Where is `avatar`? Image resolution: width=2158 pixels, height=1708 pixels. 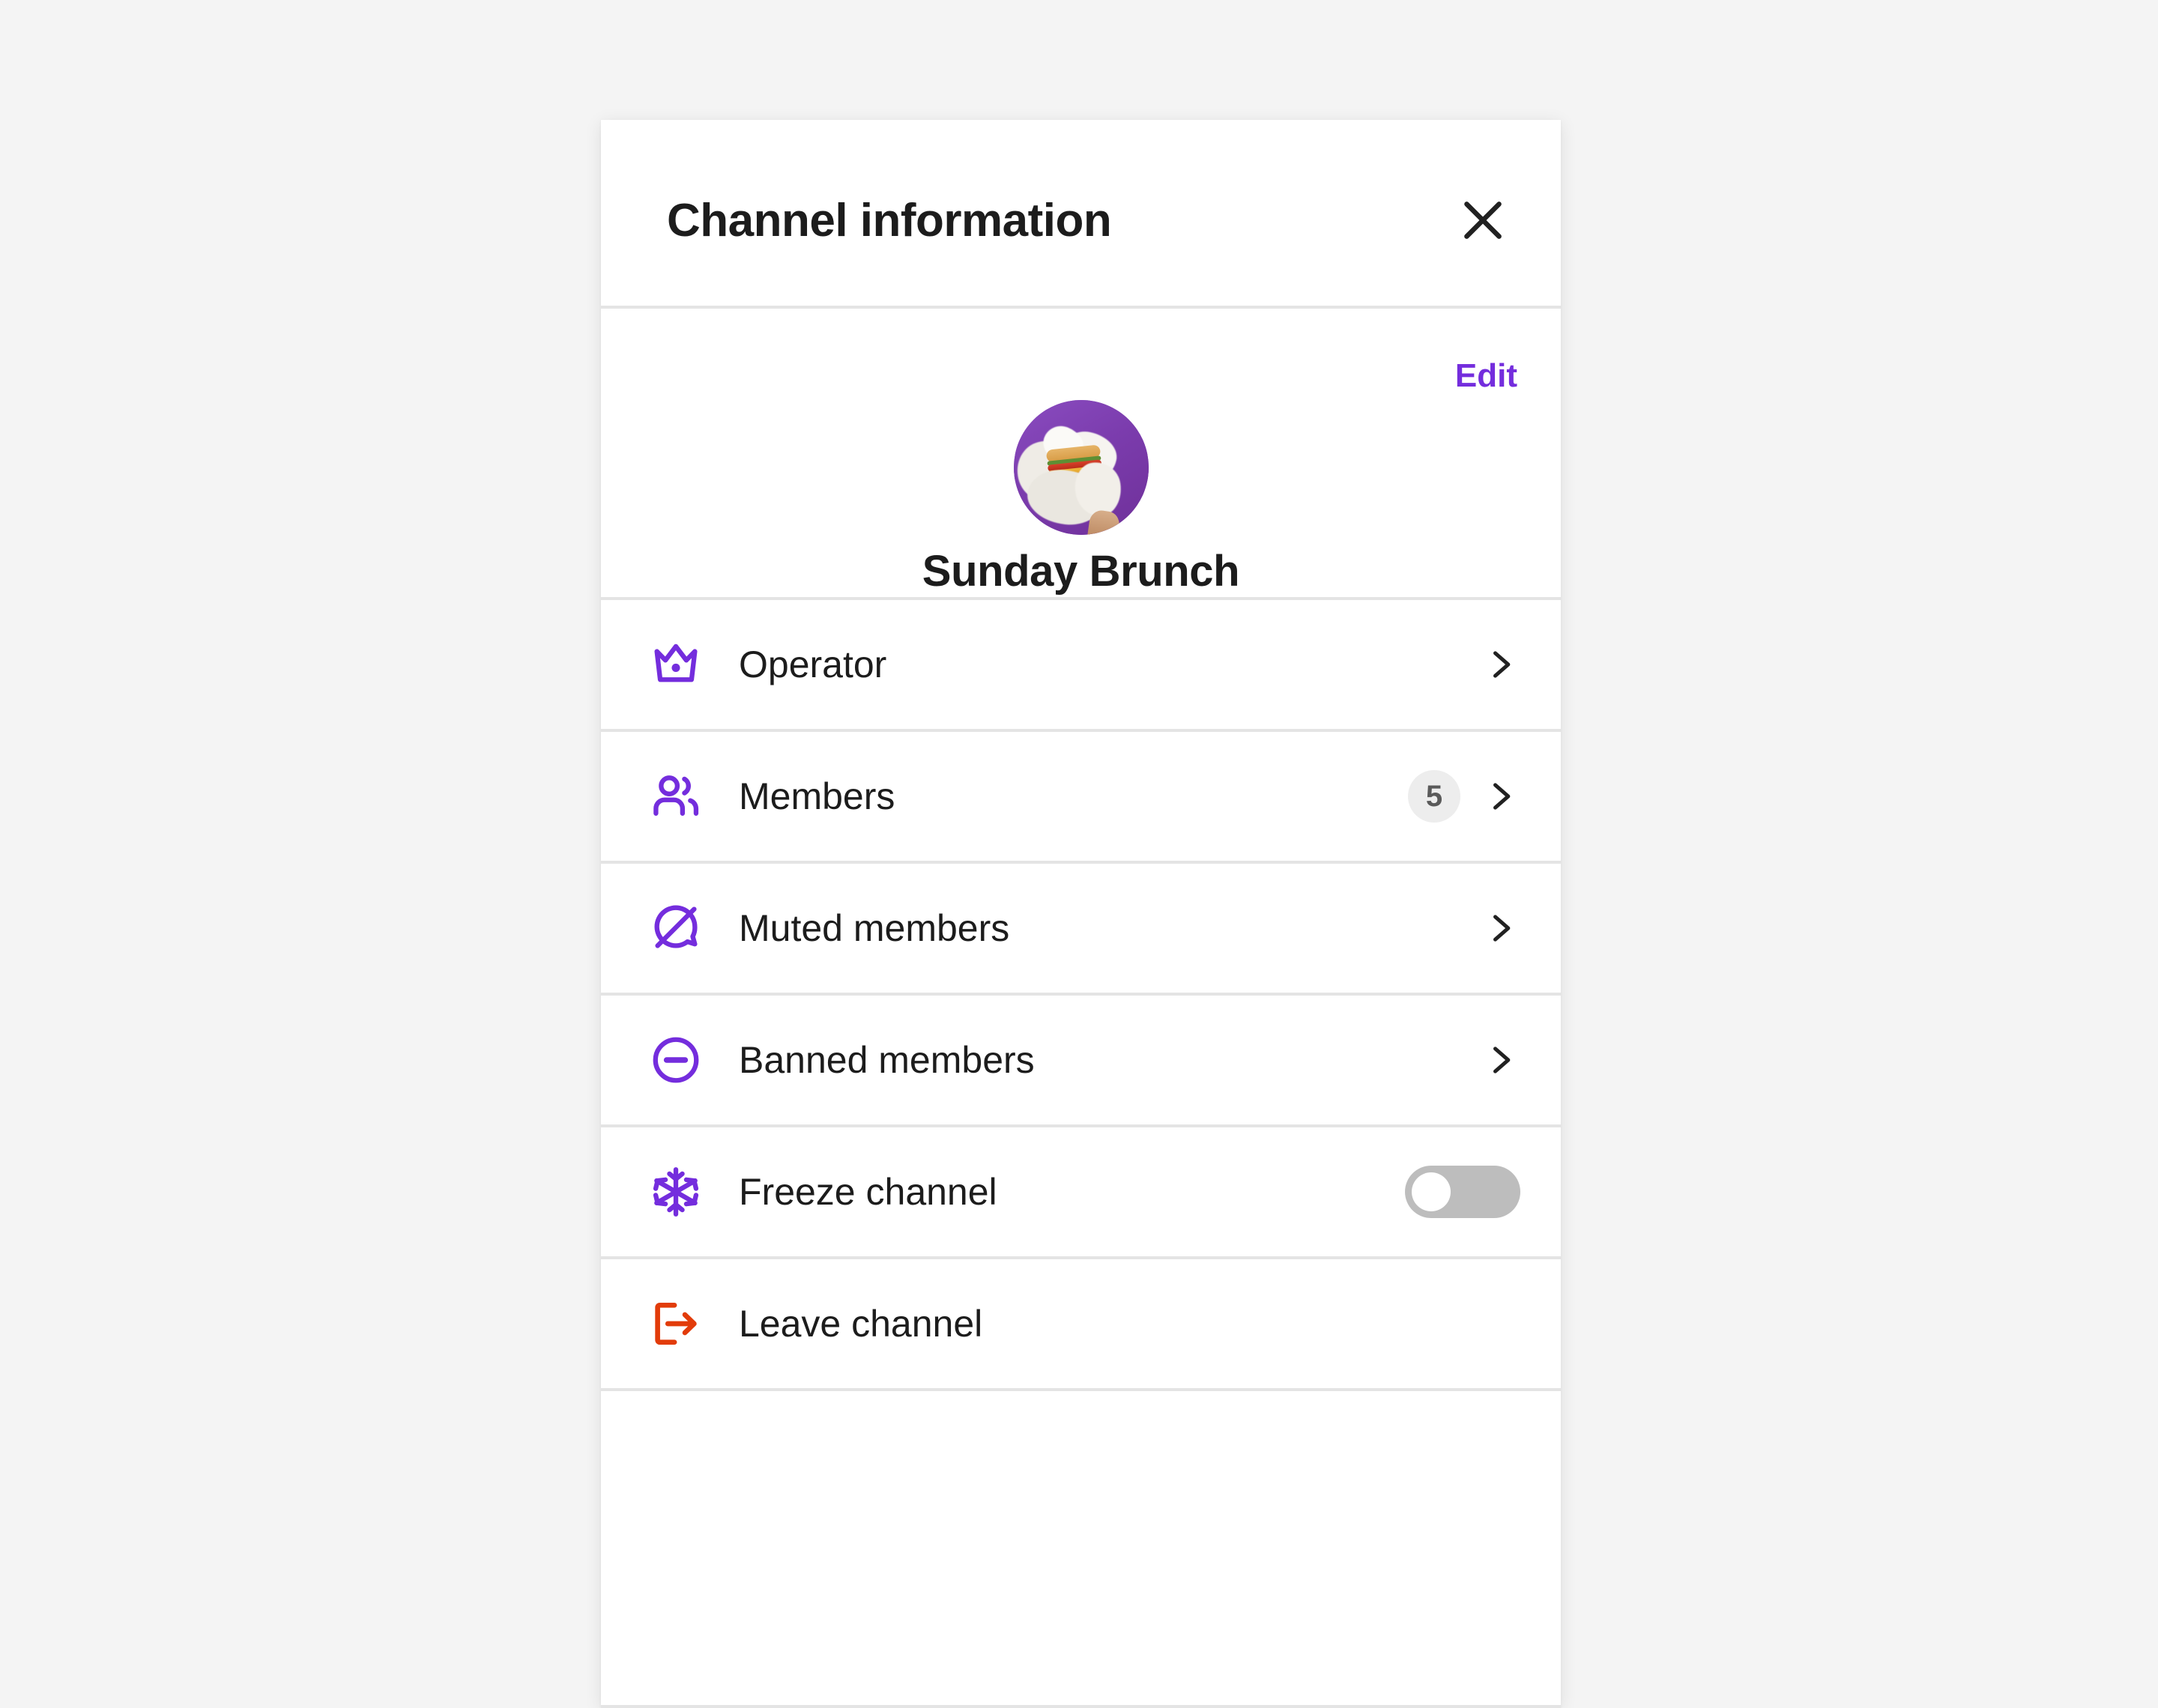 avatar is located at coordinates (1081, 467).